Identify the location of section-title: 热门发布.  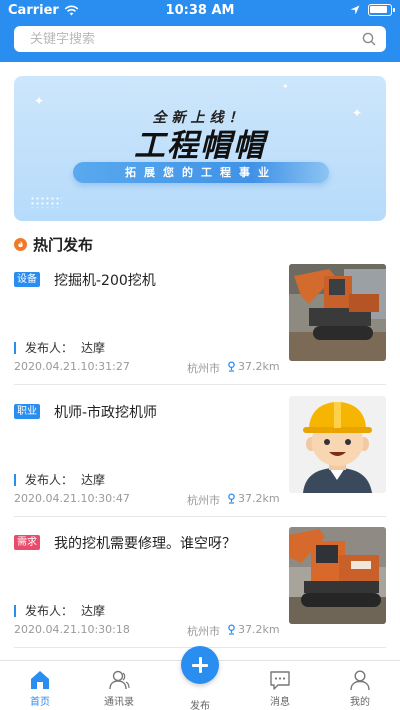
(63, 245).